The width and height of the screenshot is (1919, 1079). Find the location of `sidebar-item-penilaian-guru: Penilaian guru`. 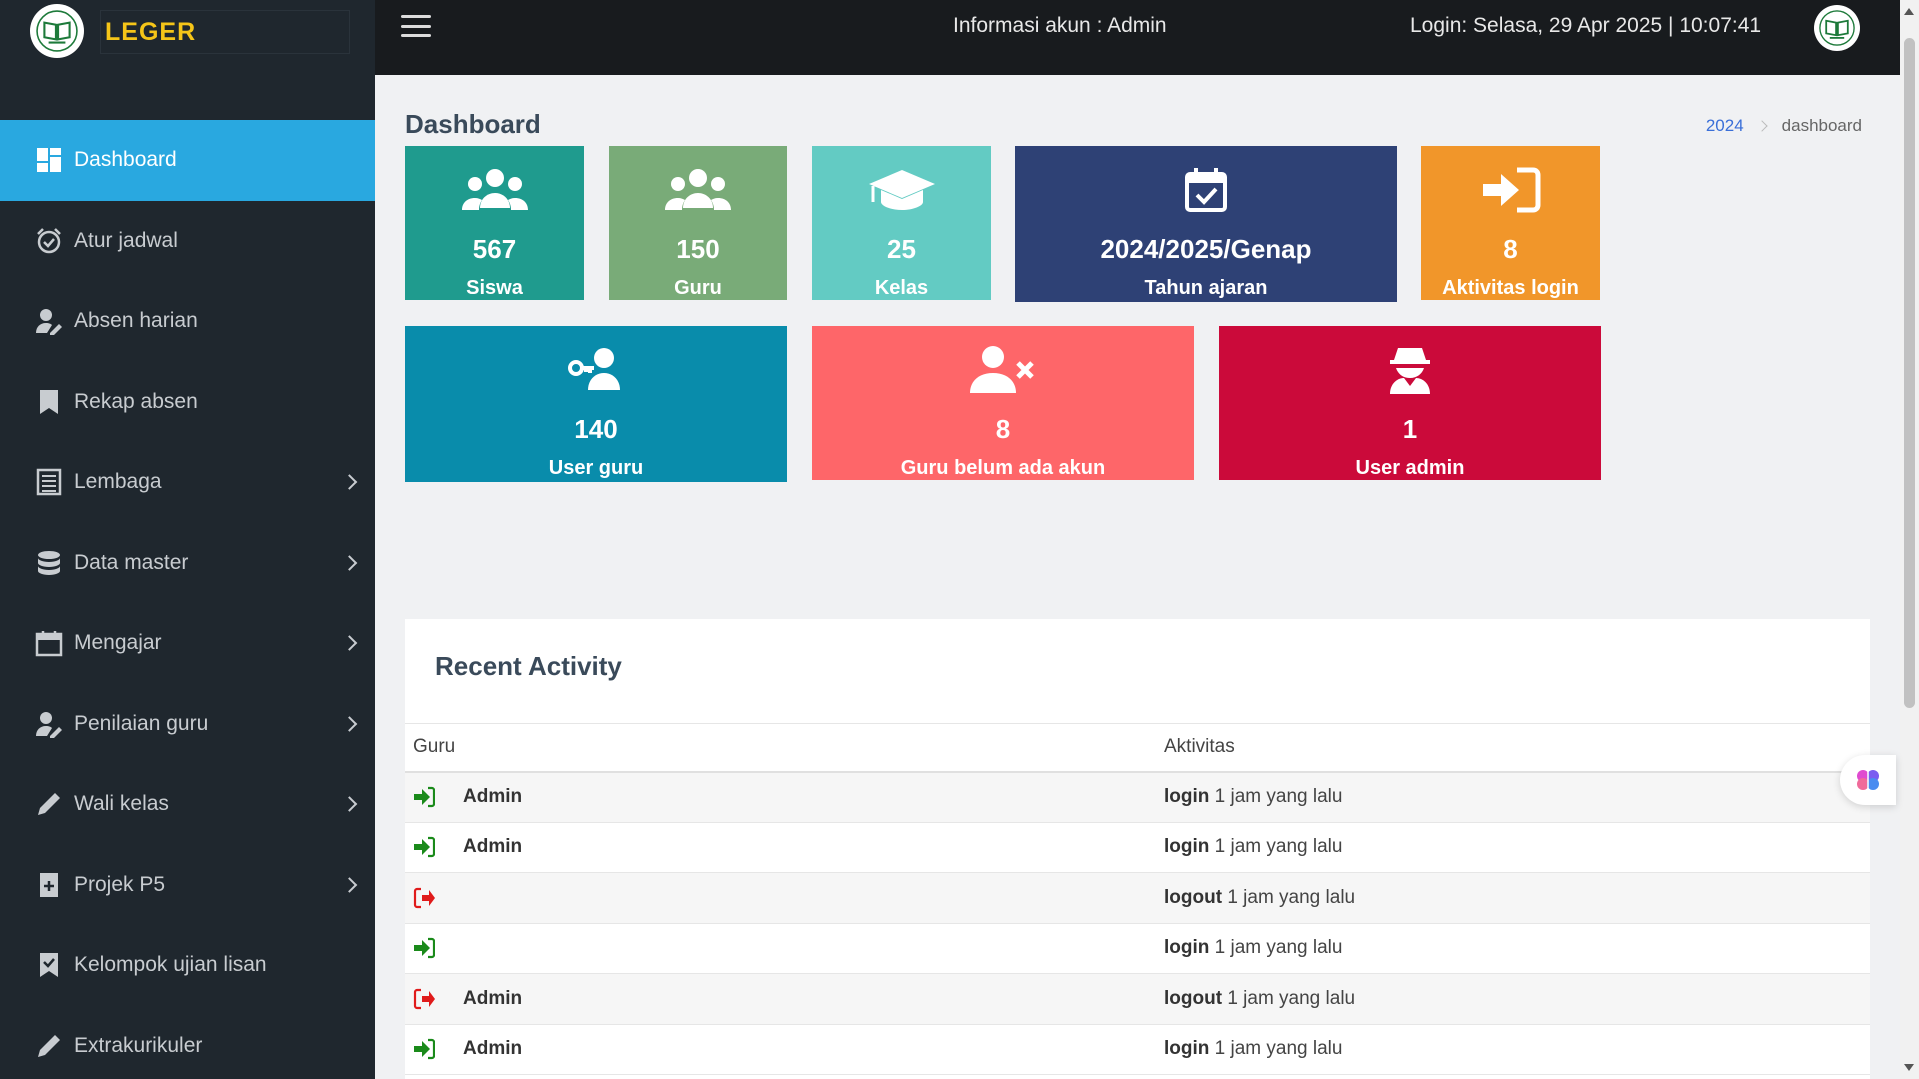

sidebar-item-penilaian-guru: Penilaian guru is located at coordinates (187, 724).